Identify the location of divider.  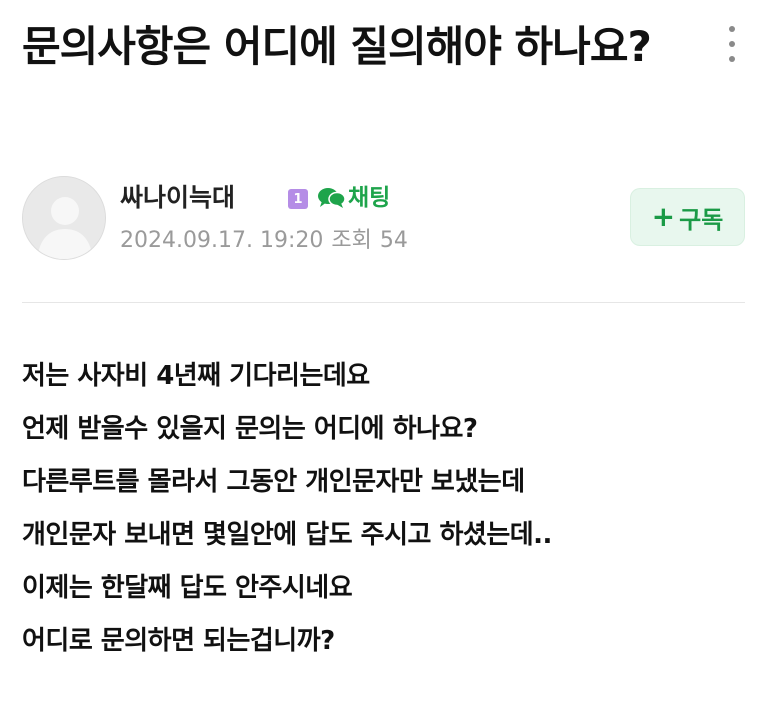
(383, 302).